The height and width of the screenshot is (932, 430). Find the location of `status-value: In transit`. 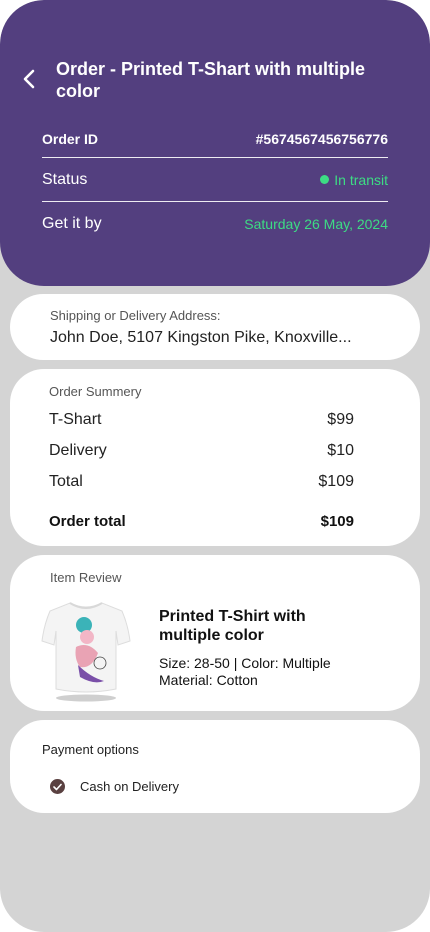

status-value: In transit is located at coordinates (361, 180).